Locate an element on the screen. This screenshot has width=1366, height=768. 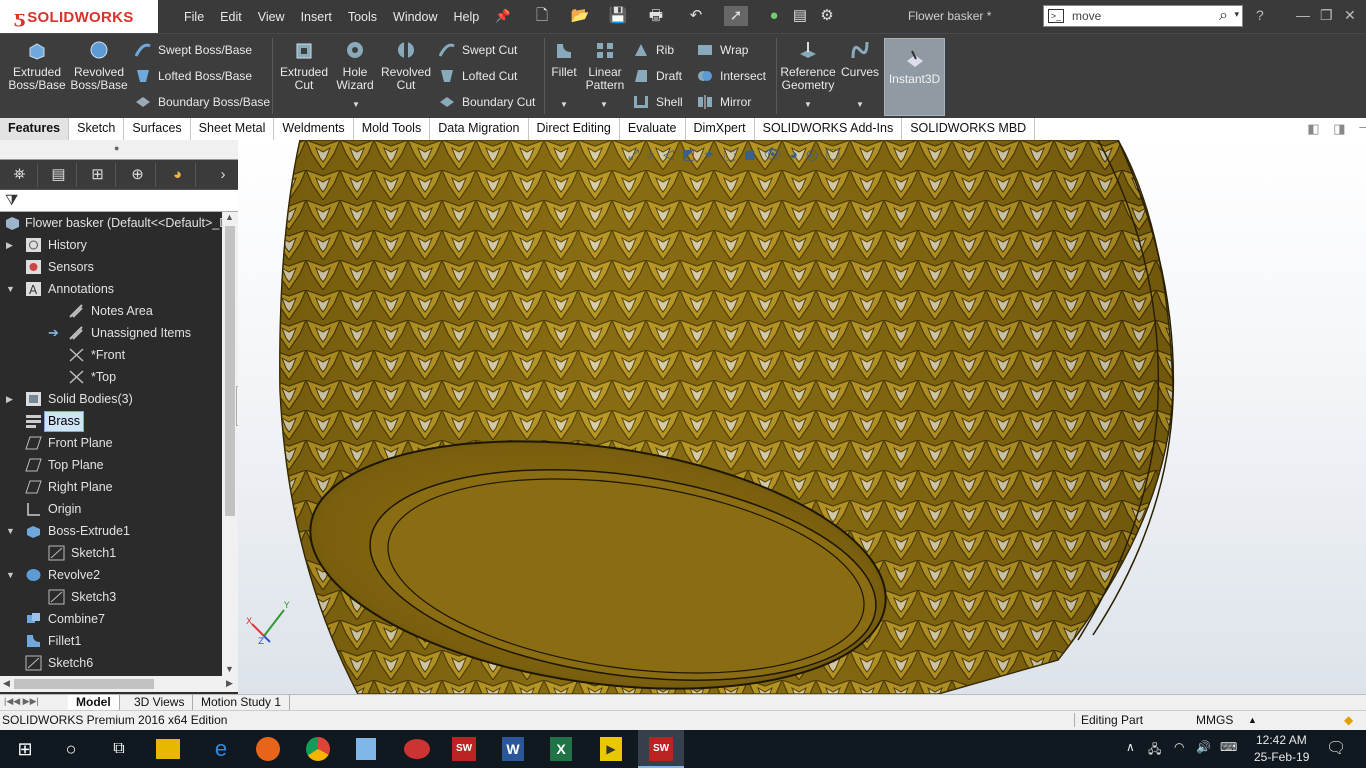
menu-view: View is located at coordinates (271, 17).